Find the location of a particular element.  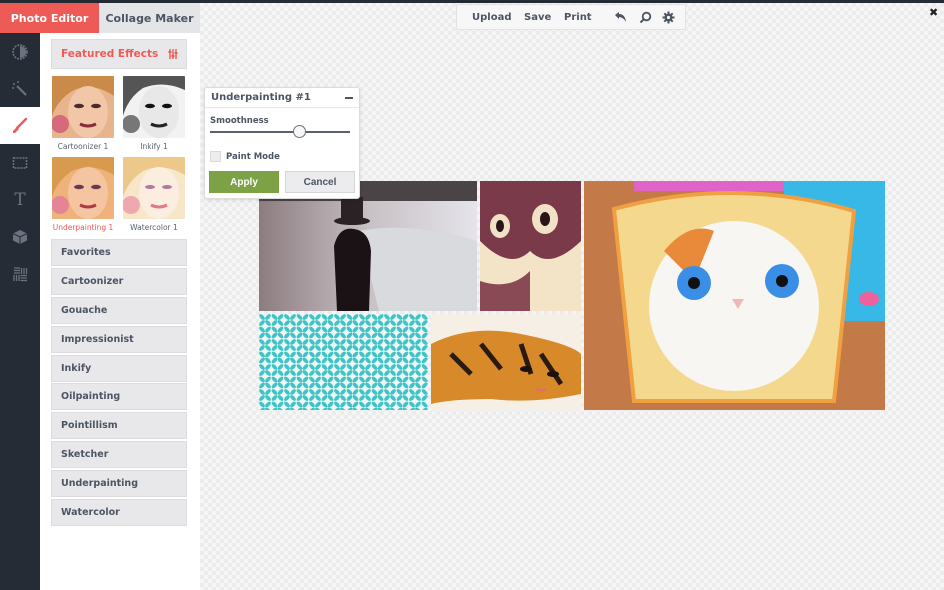

category-watercolor: Watercolor is located at coordinates (119, 513).